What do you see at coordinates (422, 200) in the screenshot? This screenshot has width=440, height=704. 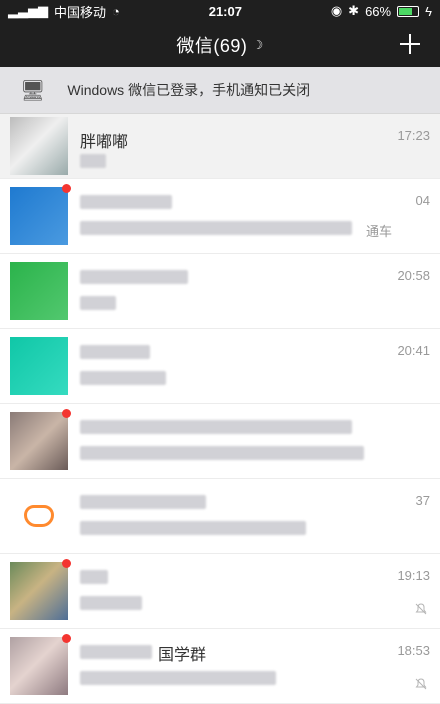 I see `chat-time: 04` at bounding box center [422, 200].